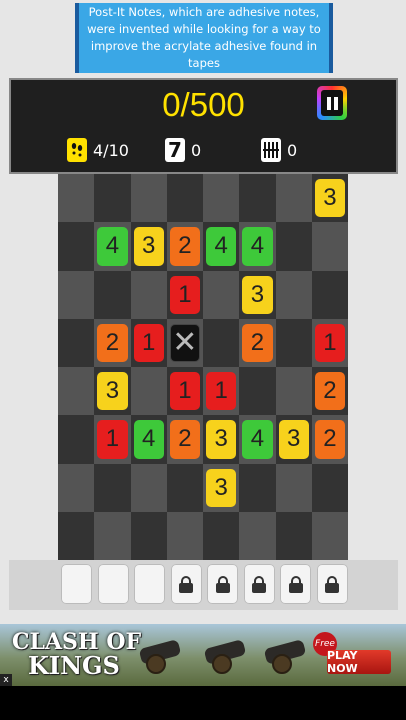 Image resolution: width=406 pixels, height=720 pixels. Describe the element at coordinates (359, 662) in the screenshot. I see `ad-play-now-button: PLAY NOW` at that location.